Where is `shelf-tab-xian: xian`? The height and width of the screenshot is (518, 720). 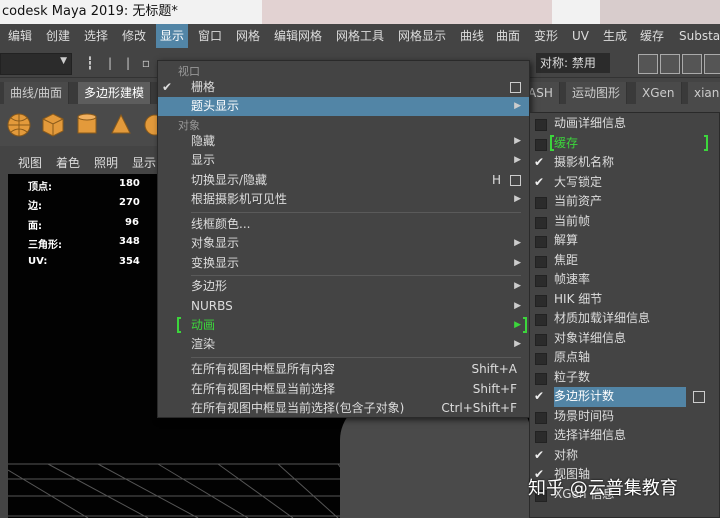 shelf-tab-xian: xian is located at coordinates (704, 93).